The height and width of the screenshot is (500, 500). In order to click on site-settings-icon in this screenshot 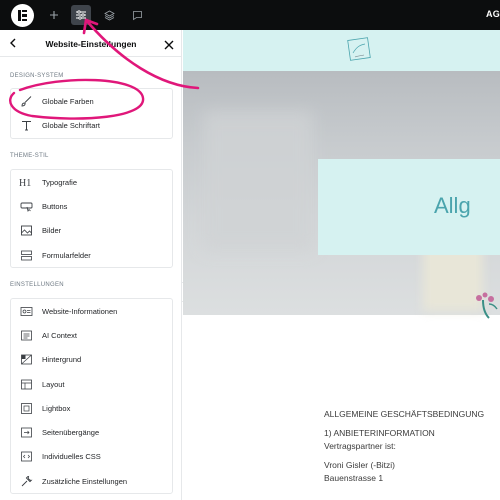, I will do `click(81, 15)`.